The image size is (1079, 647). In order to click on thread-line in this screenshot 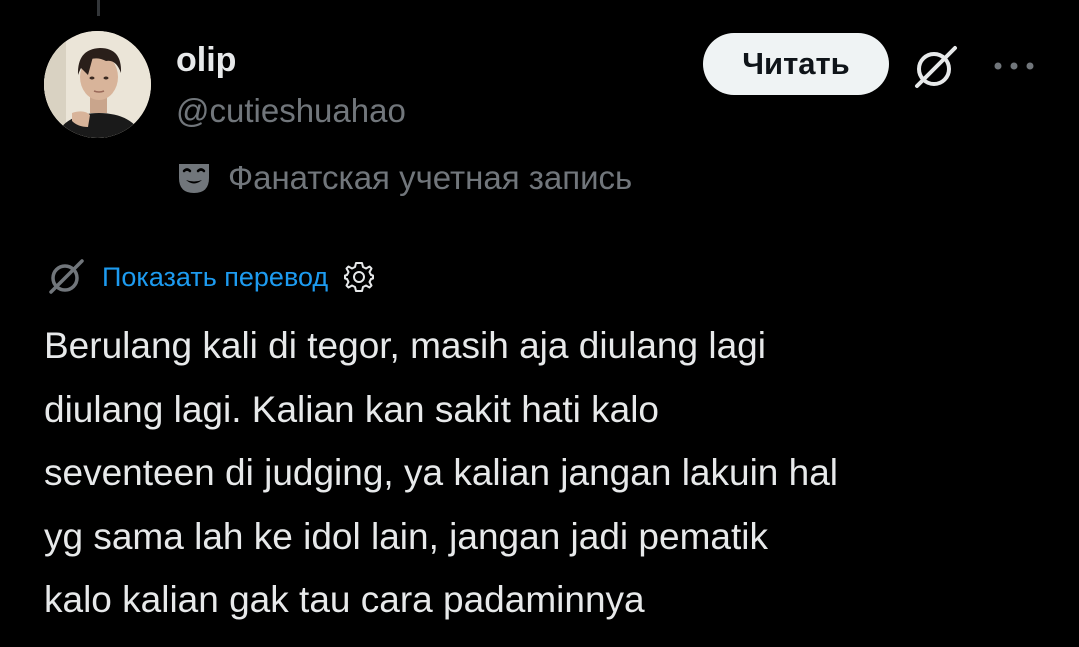, I will do `click(98, 8)`.